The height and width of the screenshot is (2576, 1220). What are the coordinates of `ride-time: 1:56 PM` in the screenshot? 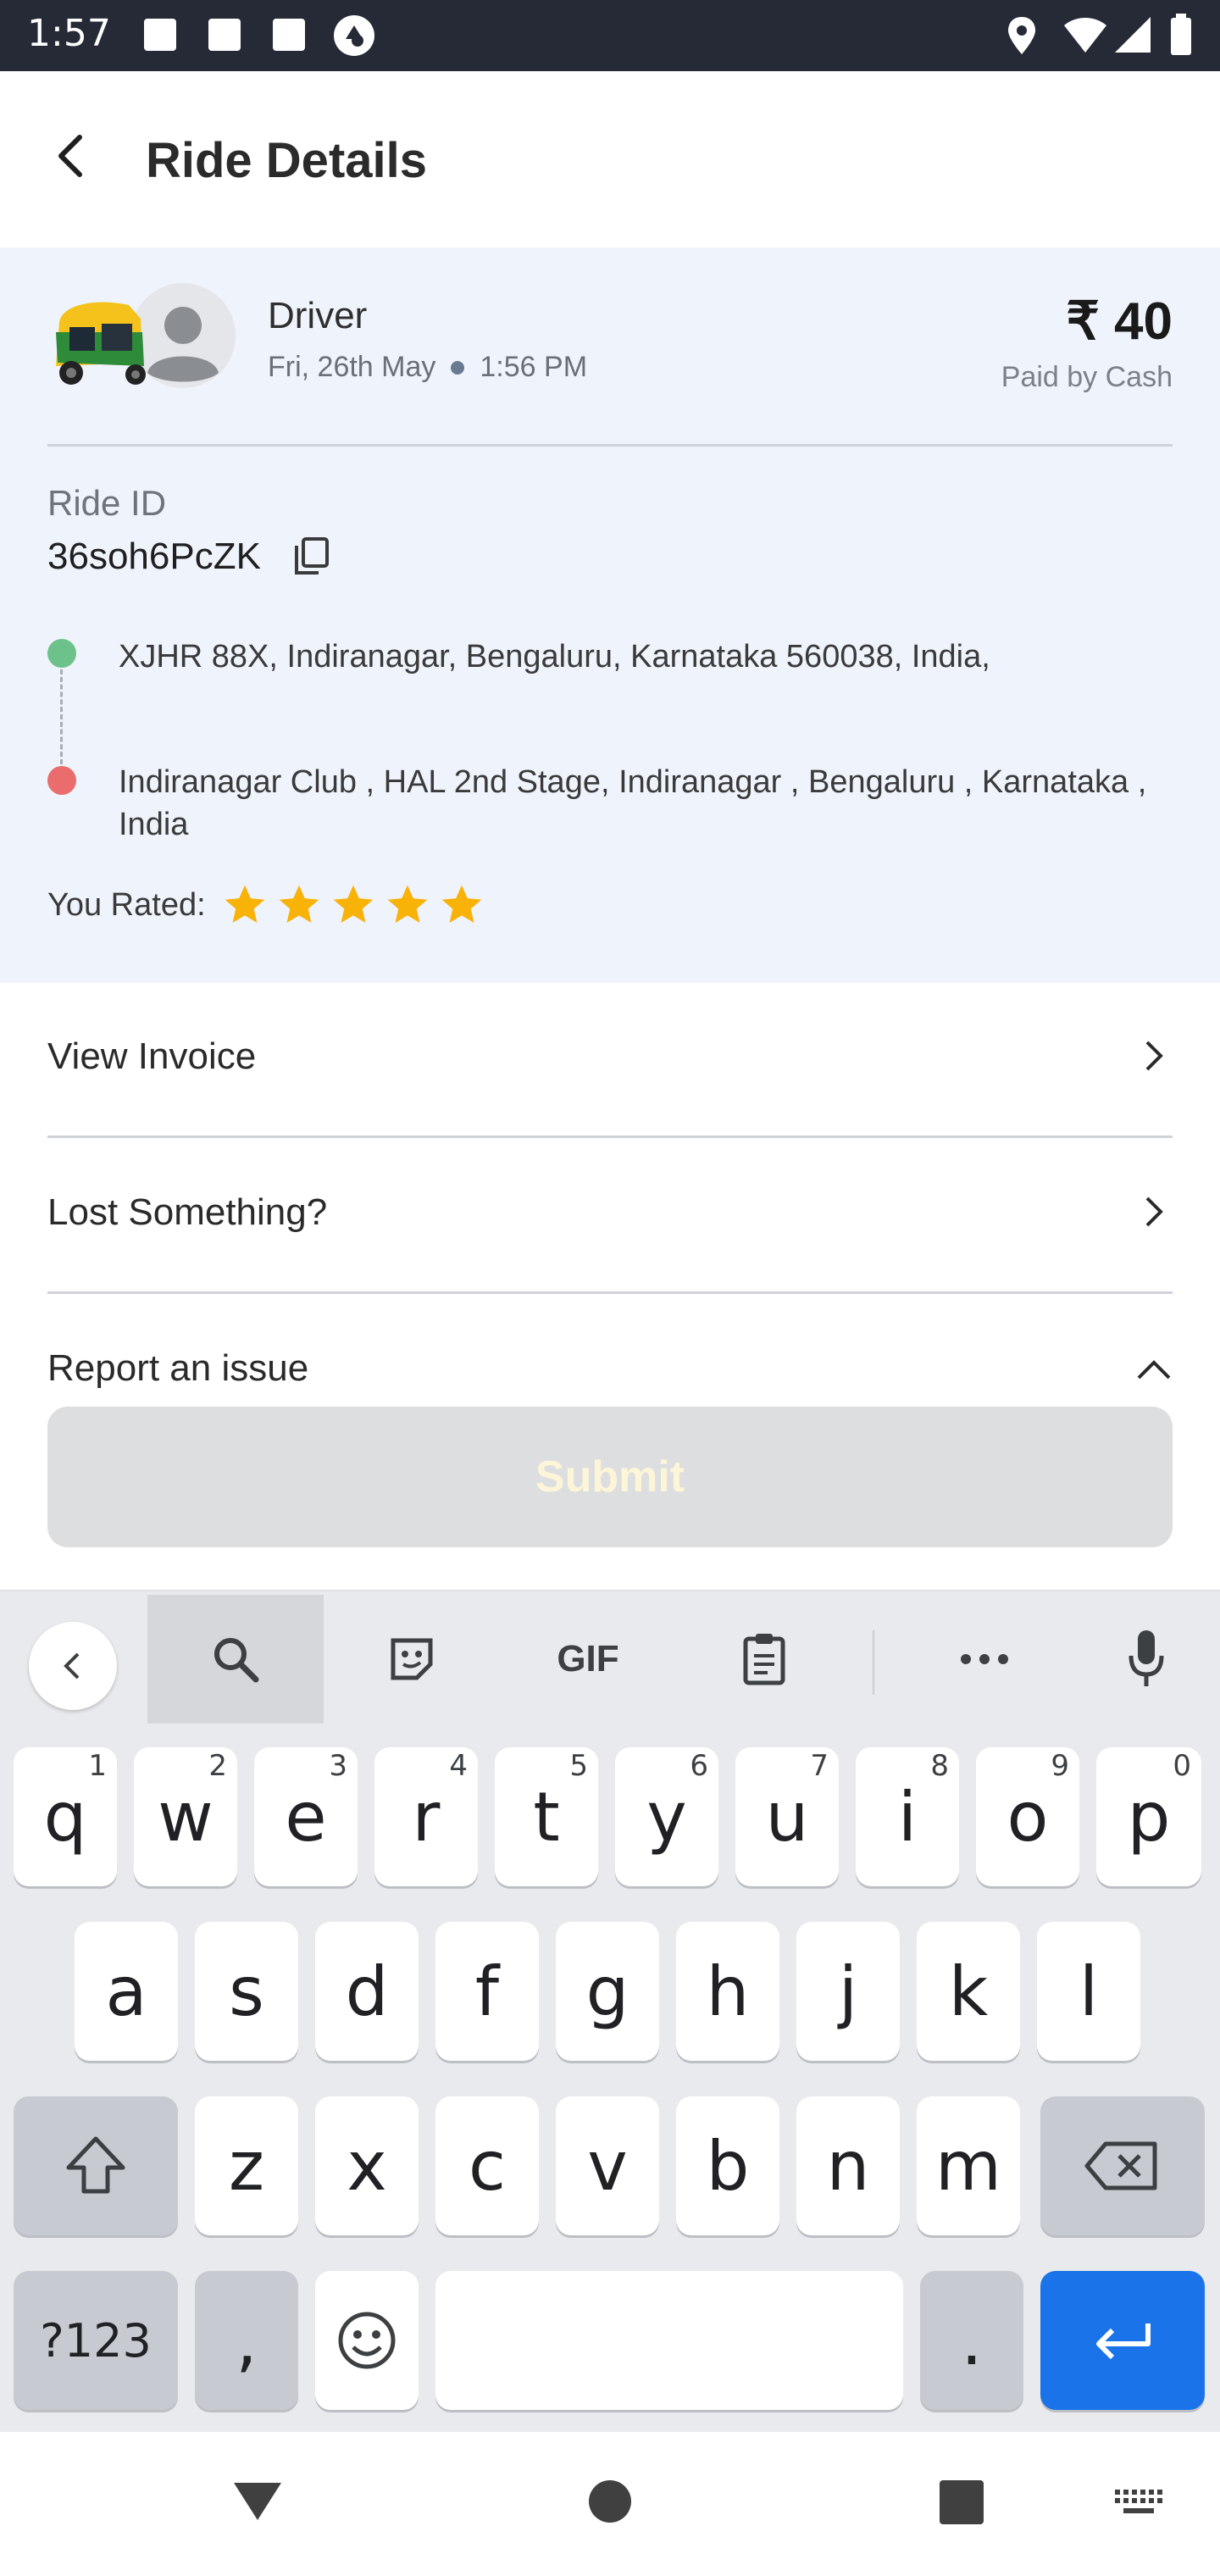 It's located at (534, 367).